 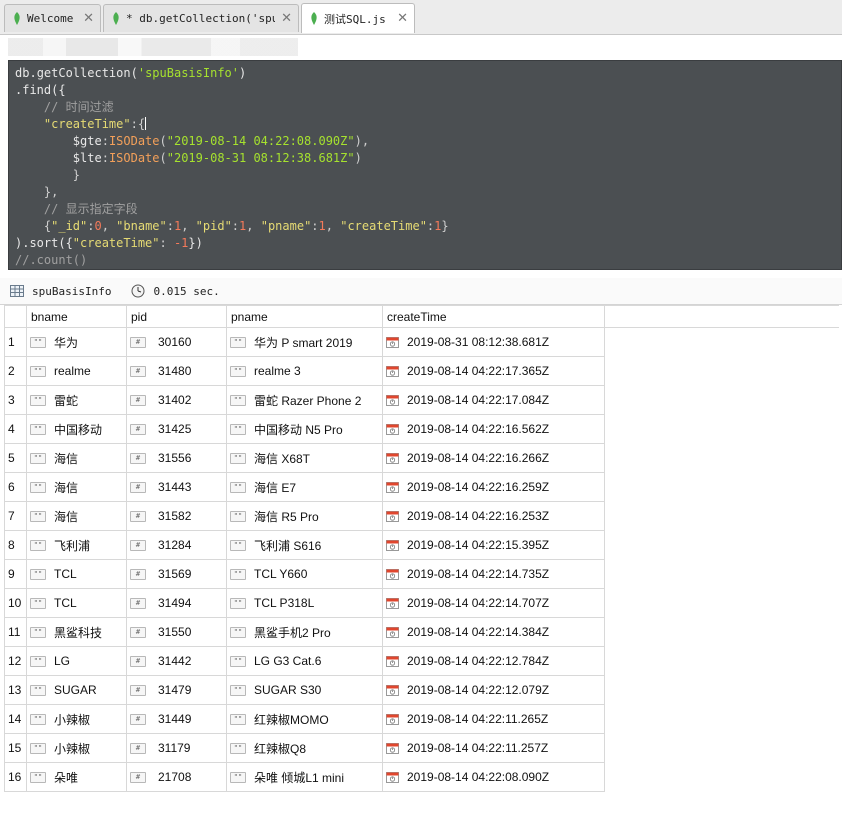 I want to click on cell-text: 海信, so click(x=66, y=516).